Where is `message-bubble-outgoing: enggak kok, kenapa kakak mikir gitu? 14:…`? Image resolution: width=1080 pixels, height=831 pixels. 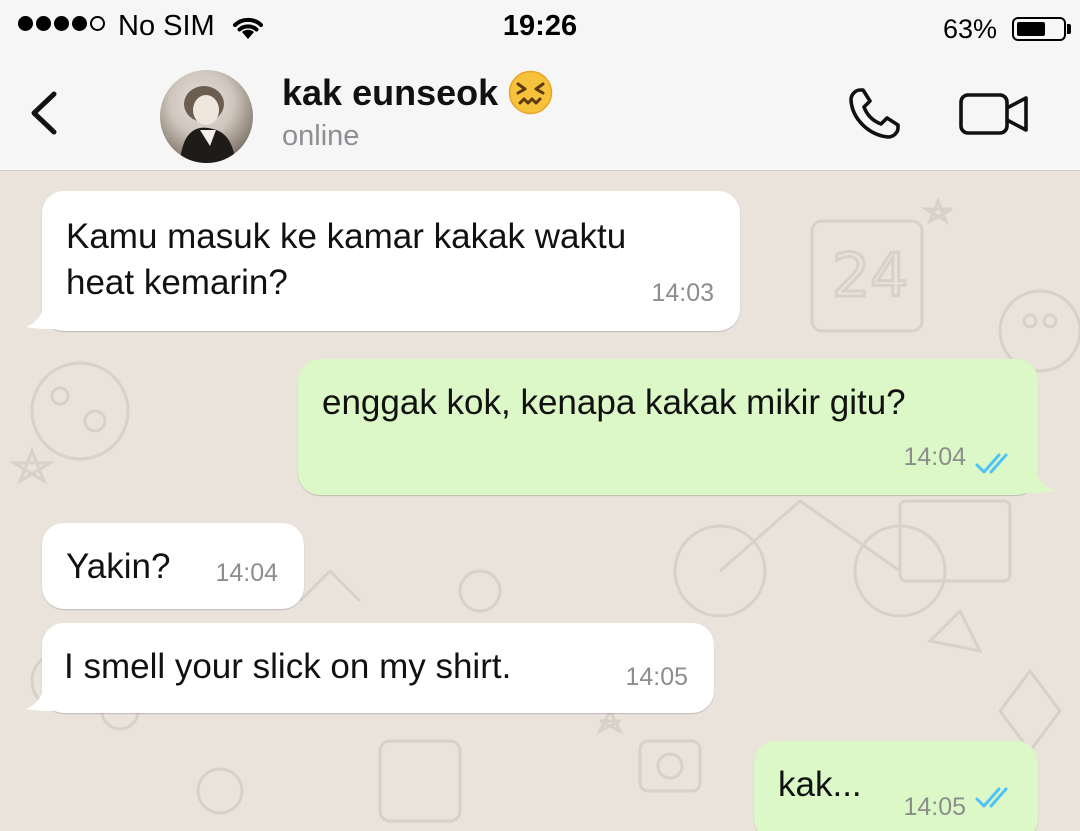 message-bubble-outgoing: enggak kok, kenapa kakak mikir gitu? 14:… is located at coordinates (668, 427).